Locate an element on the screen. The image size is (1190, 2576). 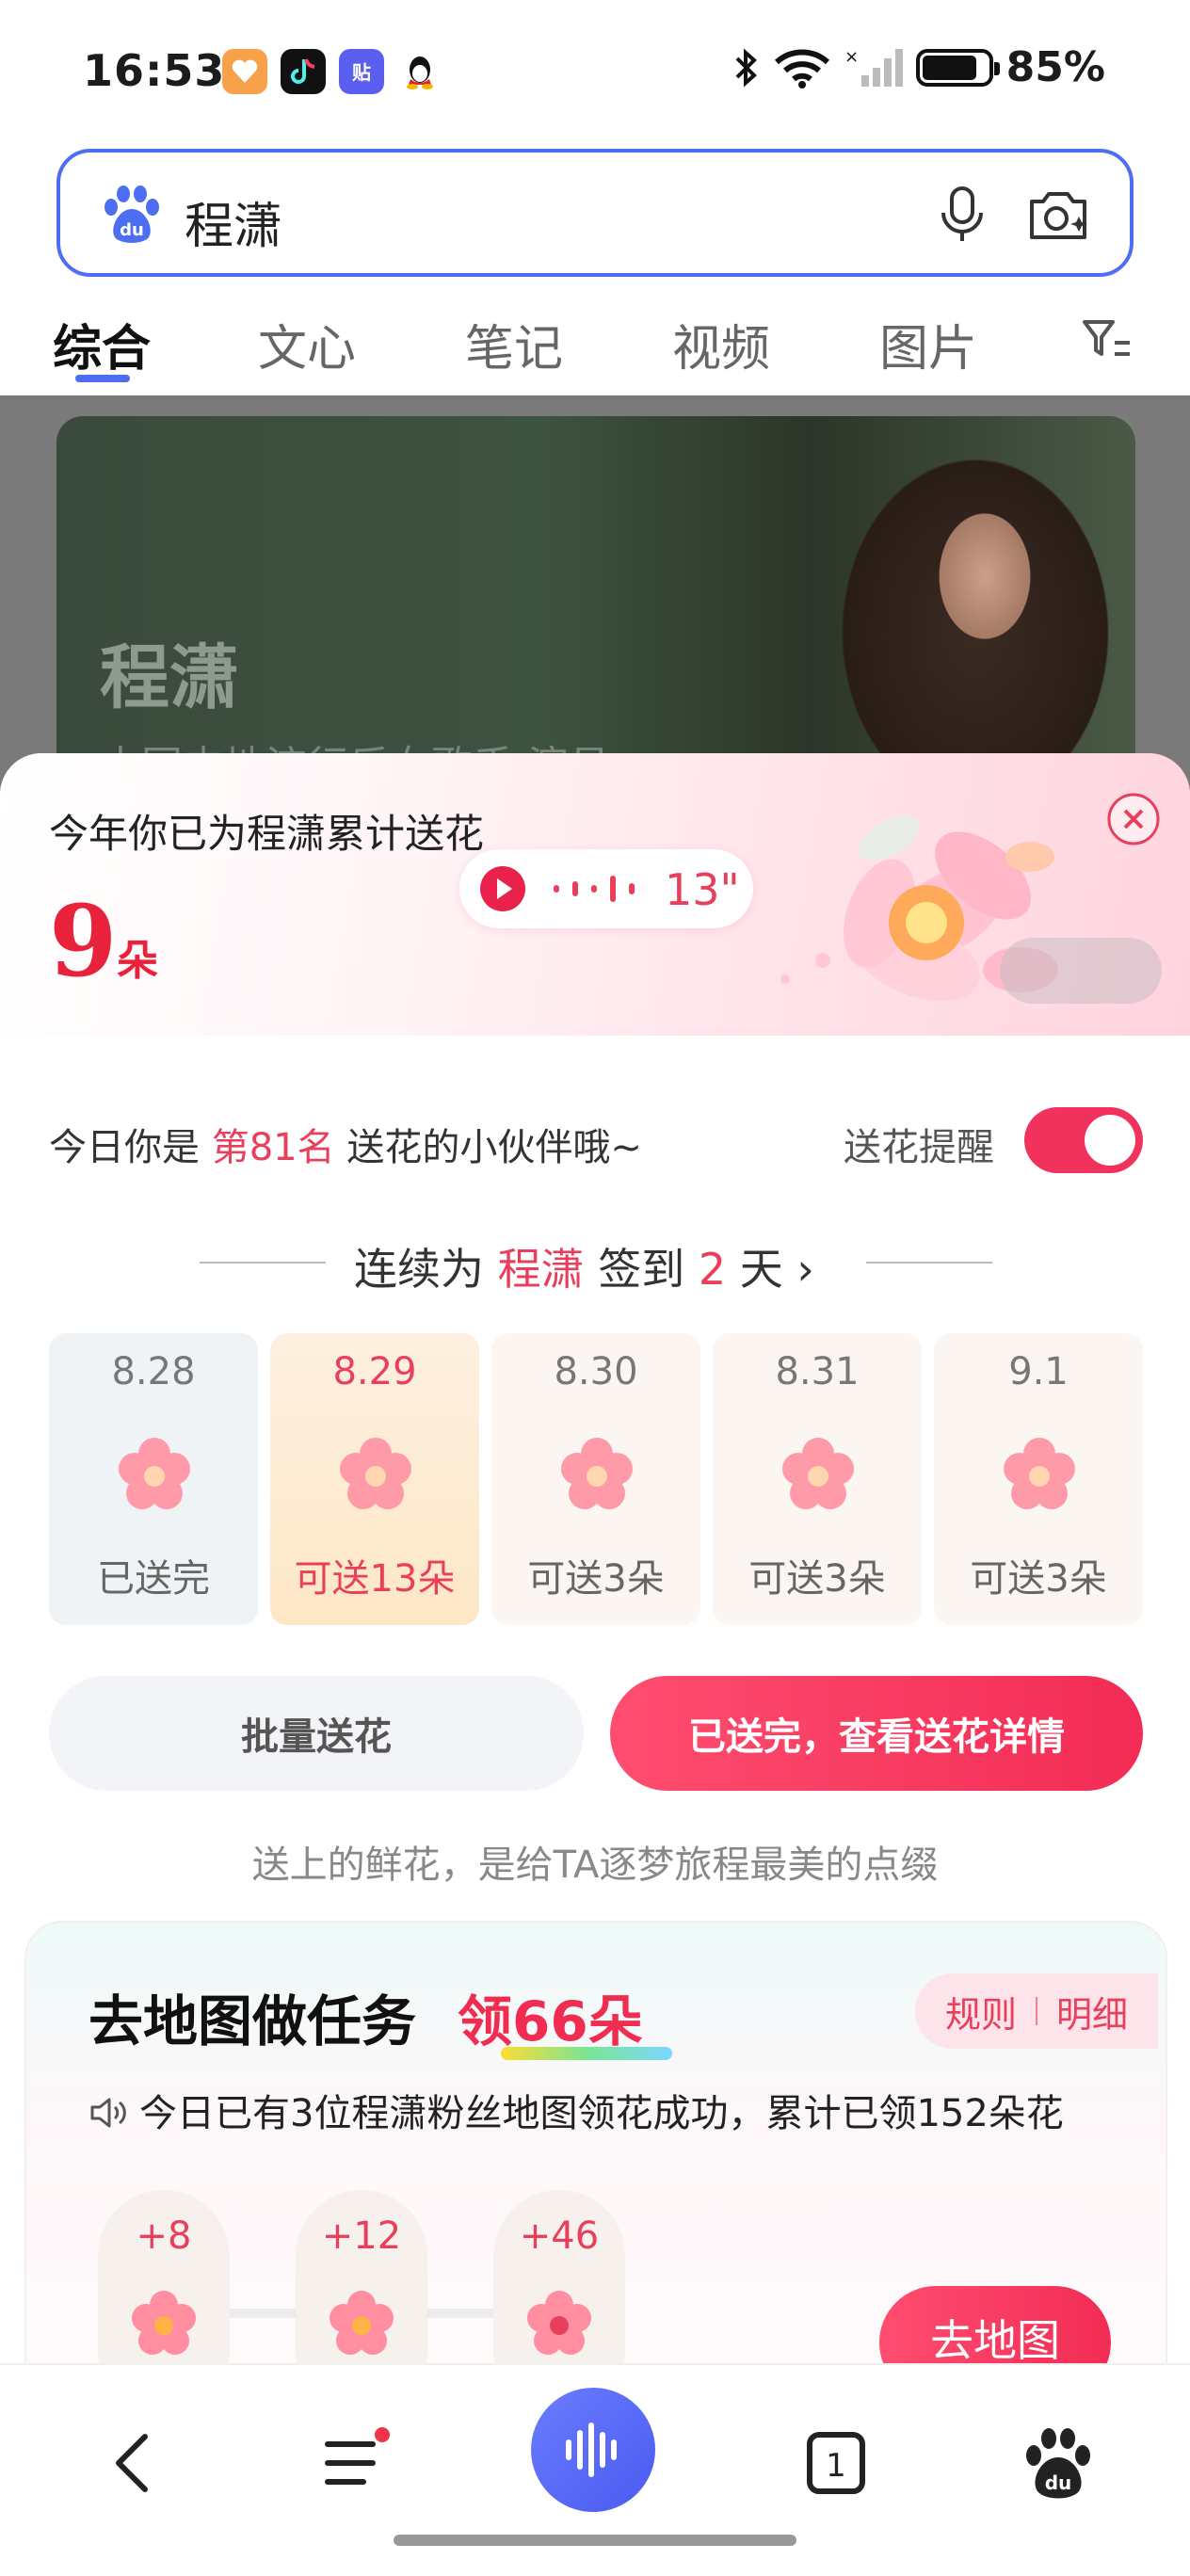
task-reward-value: +46 is located at coordinates (559, 2236).